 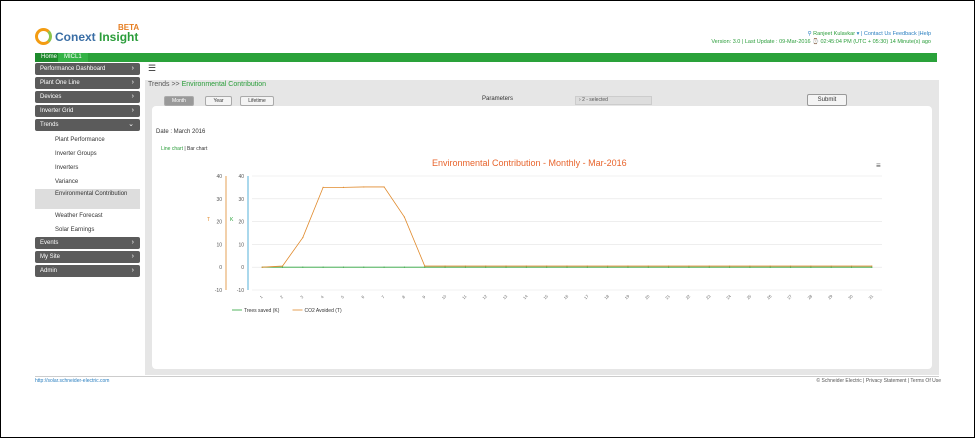 What do you see at coordinates (57, 111) in the screenshot?
I see `sidebar-item-label: Inverter Grid` at bounding box center [57, 111].